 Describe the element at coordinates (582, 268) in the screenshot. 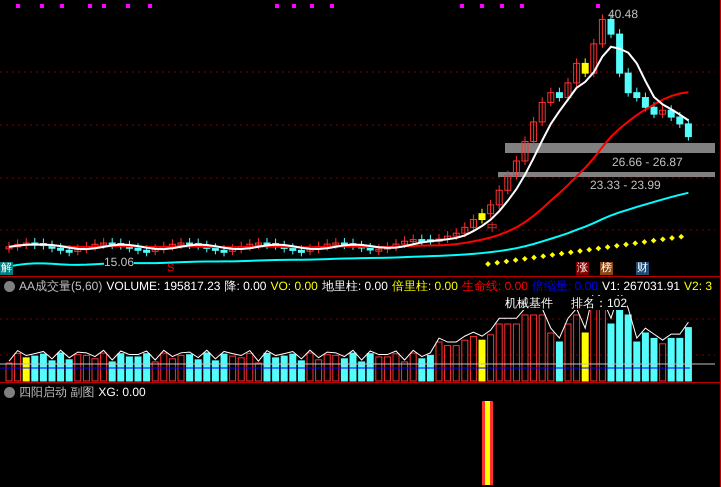

I see `signal-marker: 涨` at that location.